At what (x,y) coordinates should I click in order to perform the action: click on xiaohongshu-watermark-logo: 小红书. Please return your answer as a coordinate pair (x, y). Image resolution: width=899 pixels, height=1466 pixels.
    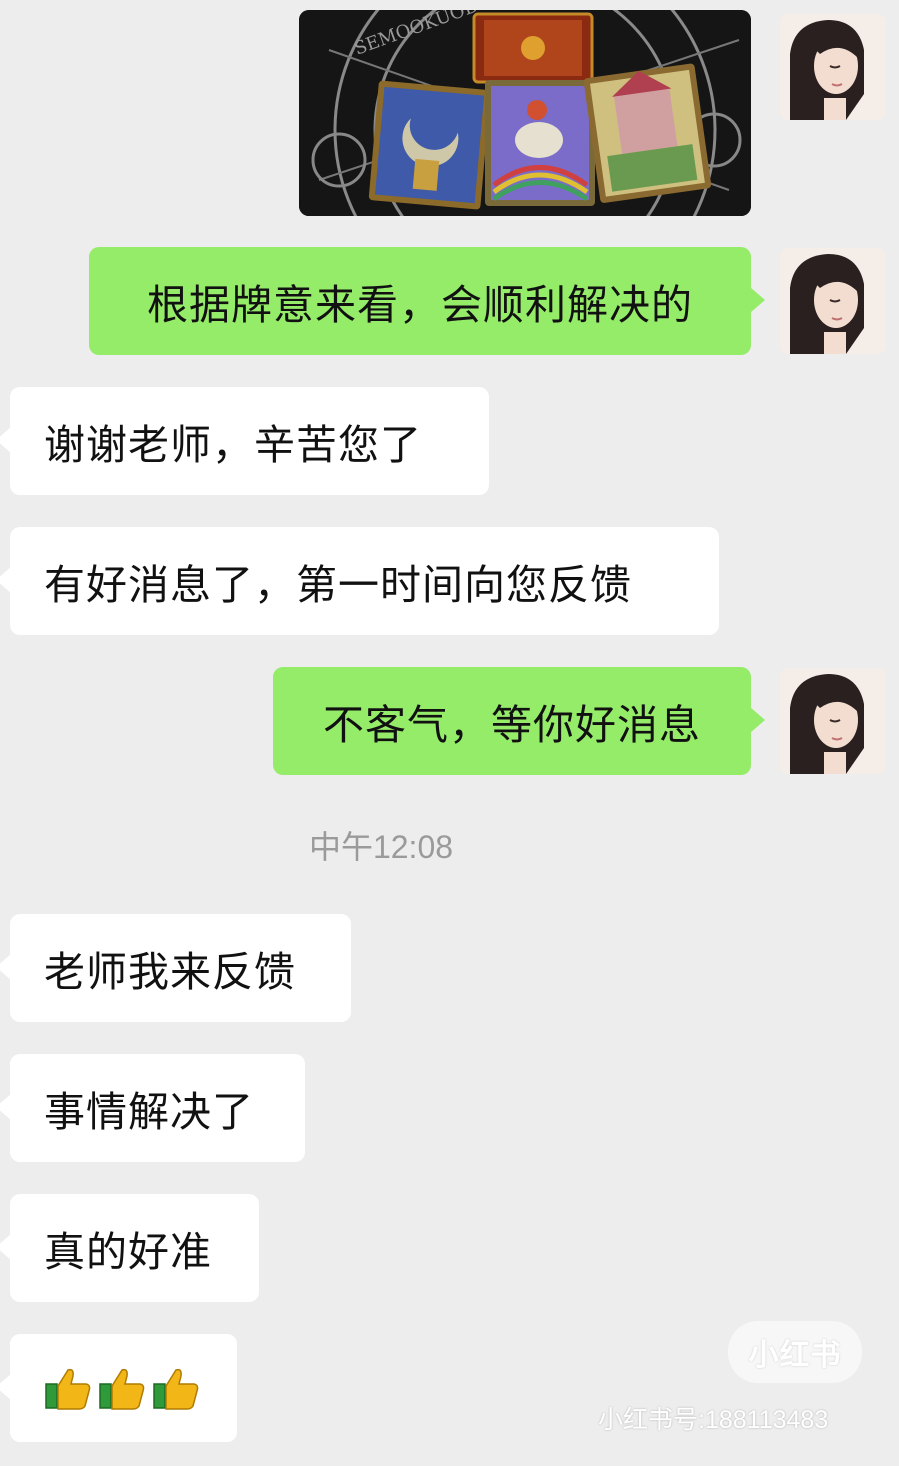
    Looking at the image, I should click on (795, 1352).